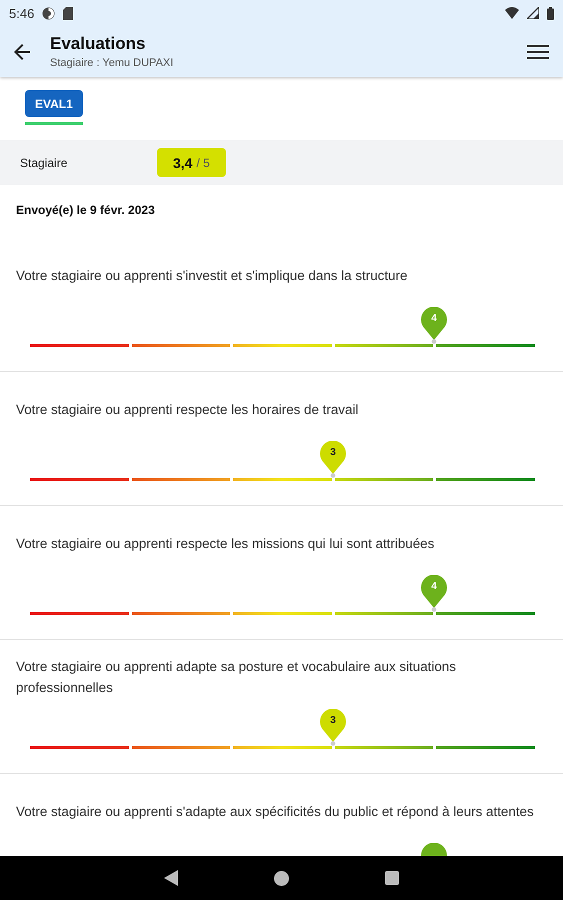  Describe the element at coordinates (112, 63) in the screenshot. I see `page-subtitle: Stagiaire : Yemu DUPAXI` at that location.